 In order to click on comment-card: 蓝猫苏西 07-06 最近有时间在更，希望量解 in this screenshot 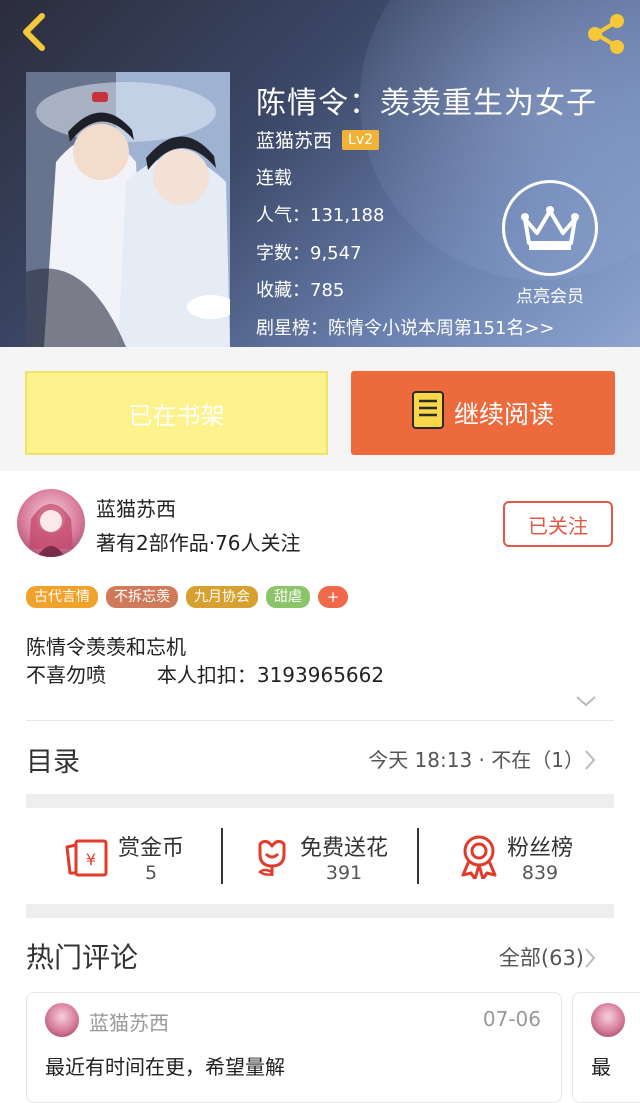, I will do `click(294, 1047)`.